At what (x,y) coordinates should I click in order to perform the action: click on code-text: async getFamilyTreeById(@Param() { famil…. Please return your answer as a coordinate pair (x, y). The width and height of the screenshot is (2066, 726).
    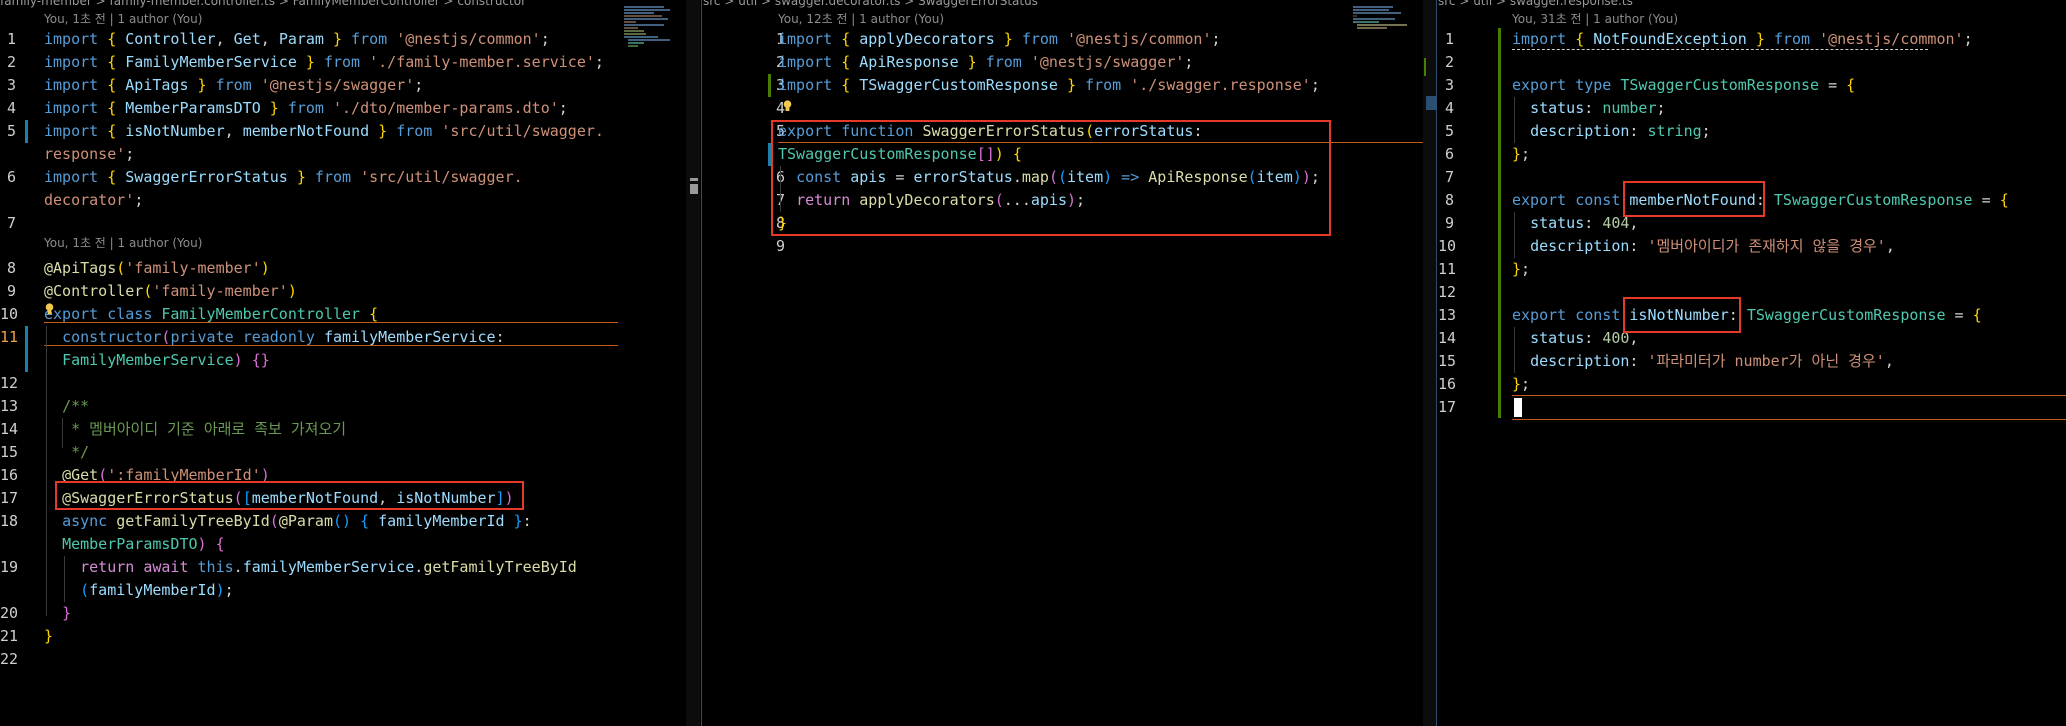
    Looking at the image, I should click on (288, 521).